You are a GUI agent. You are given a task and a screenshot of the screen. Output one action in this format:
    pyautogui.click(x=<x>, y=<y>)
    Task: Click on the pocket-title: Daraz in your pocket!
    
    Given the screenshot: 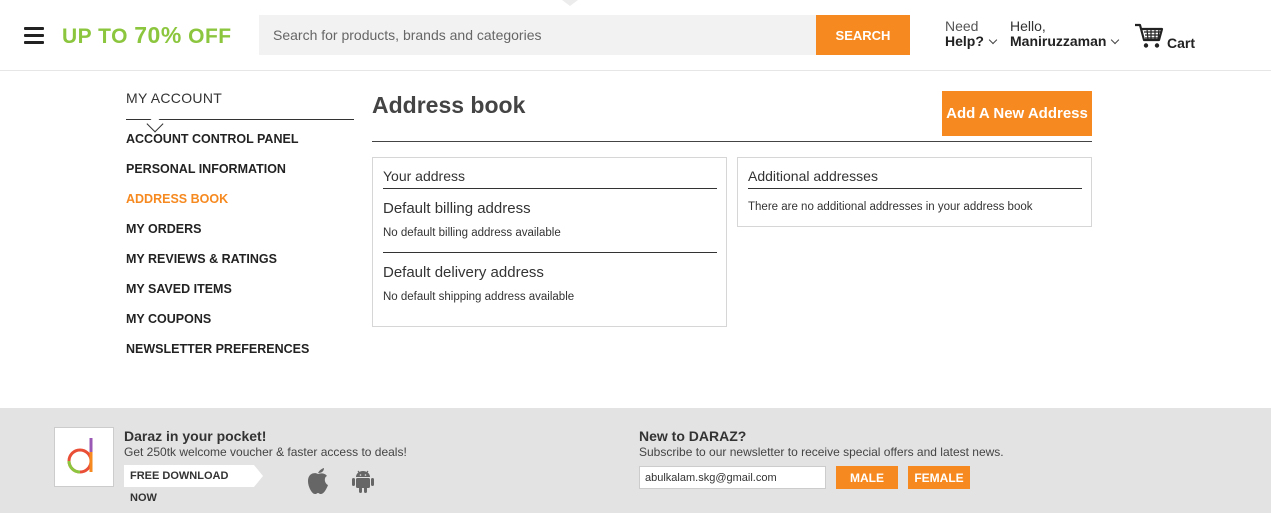 What is the action you would take?
    pyautogui.click(x=195, y=436)
    